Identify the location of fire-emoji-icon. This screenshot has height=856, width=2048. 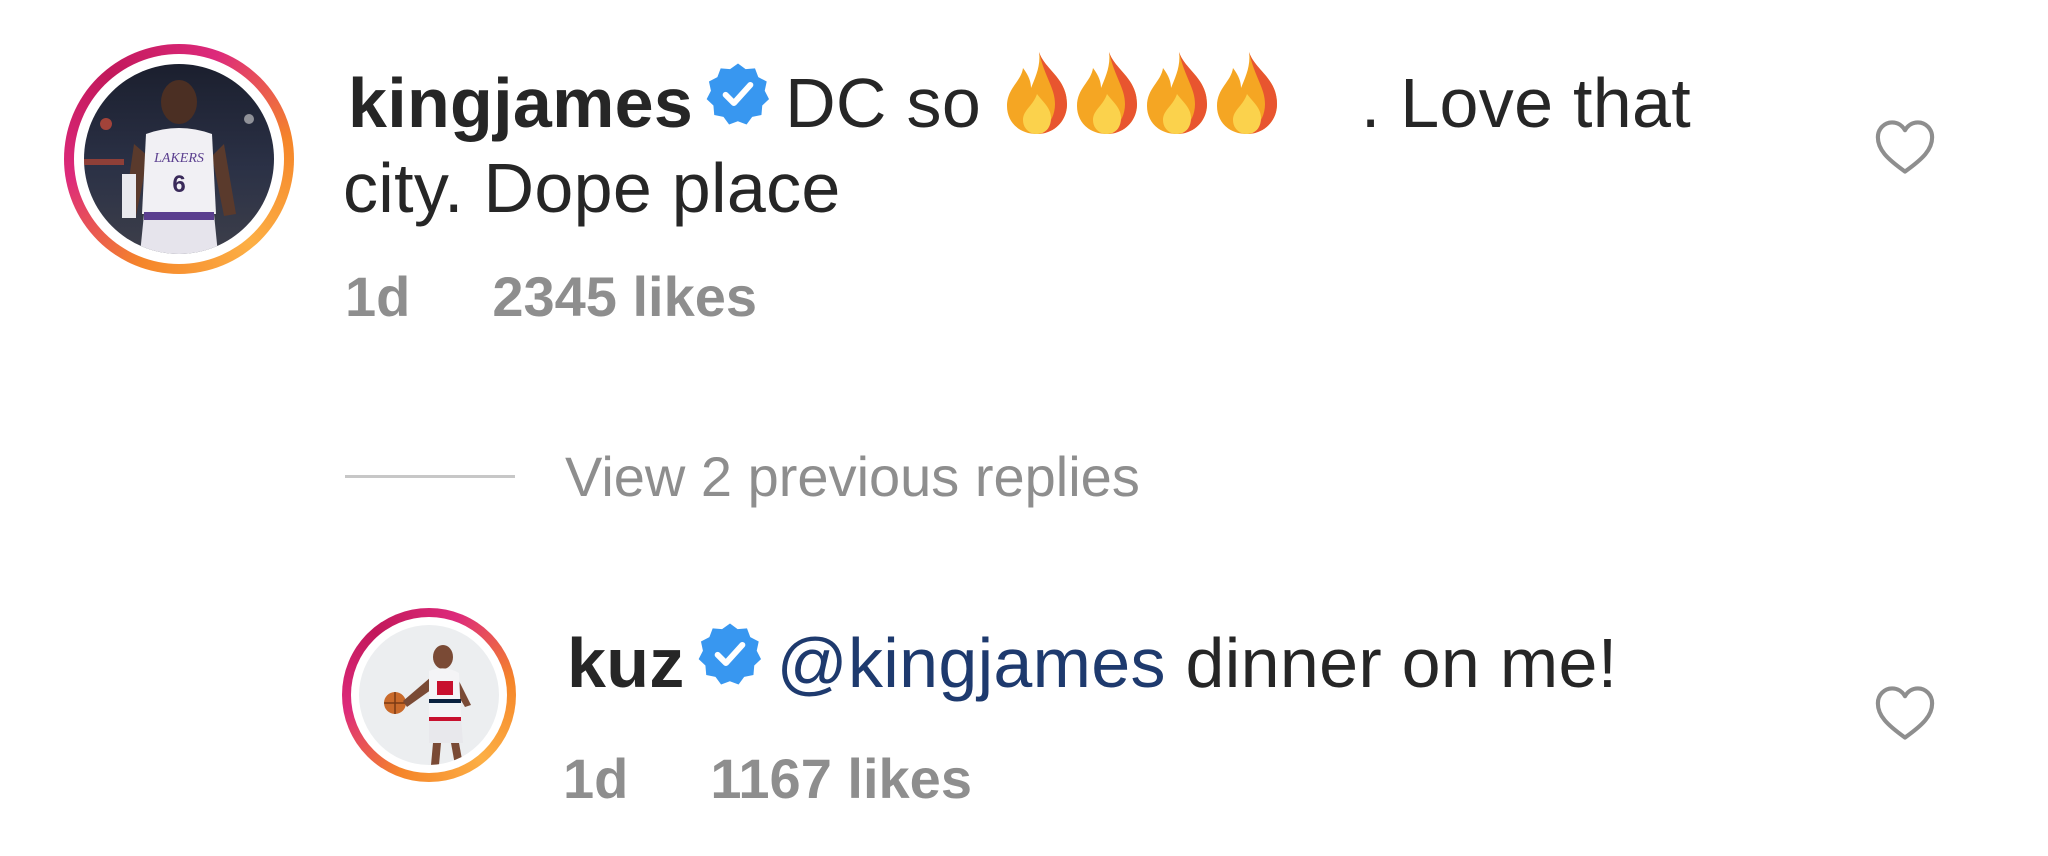
(1181, 102).